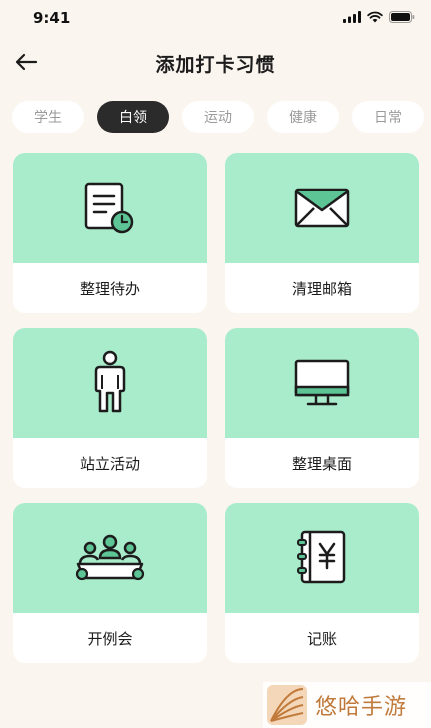 The width and height of the screenshot is (431, 728). What do you see at coordinates (321, 288) in the screenshot?
I see `habit-label: 清理邮箱` at bounding box center [321, 288].